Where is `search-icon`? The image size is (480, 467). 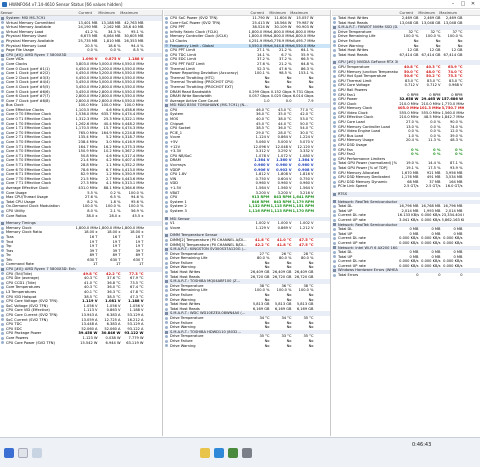 search-icon is located at coordinates (23, 453).